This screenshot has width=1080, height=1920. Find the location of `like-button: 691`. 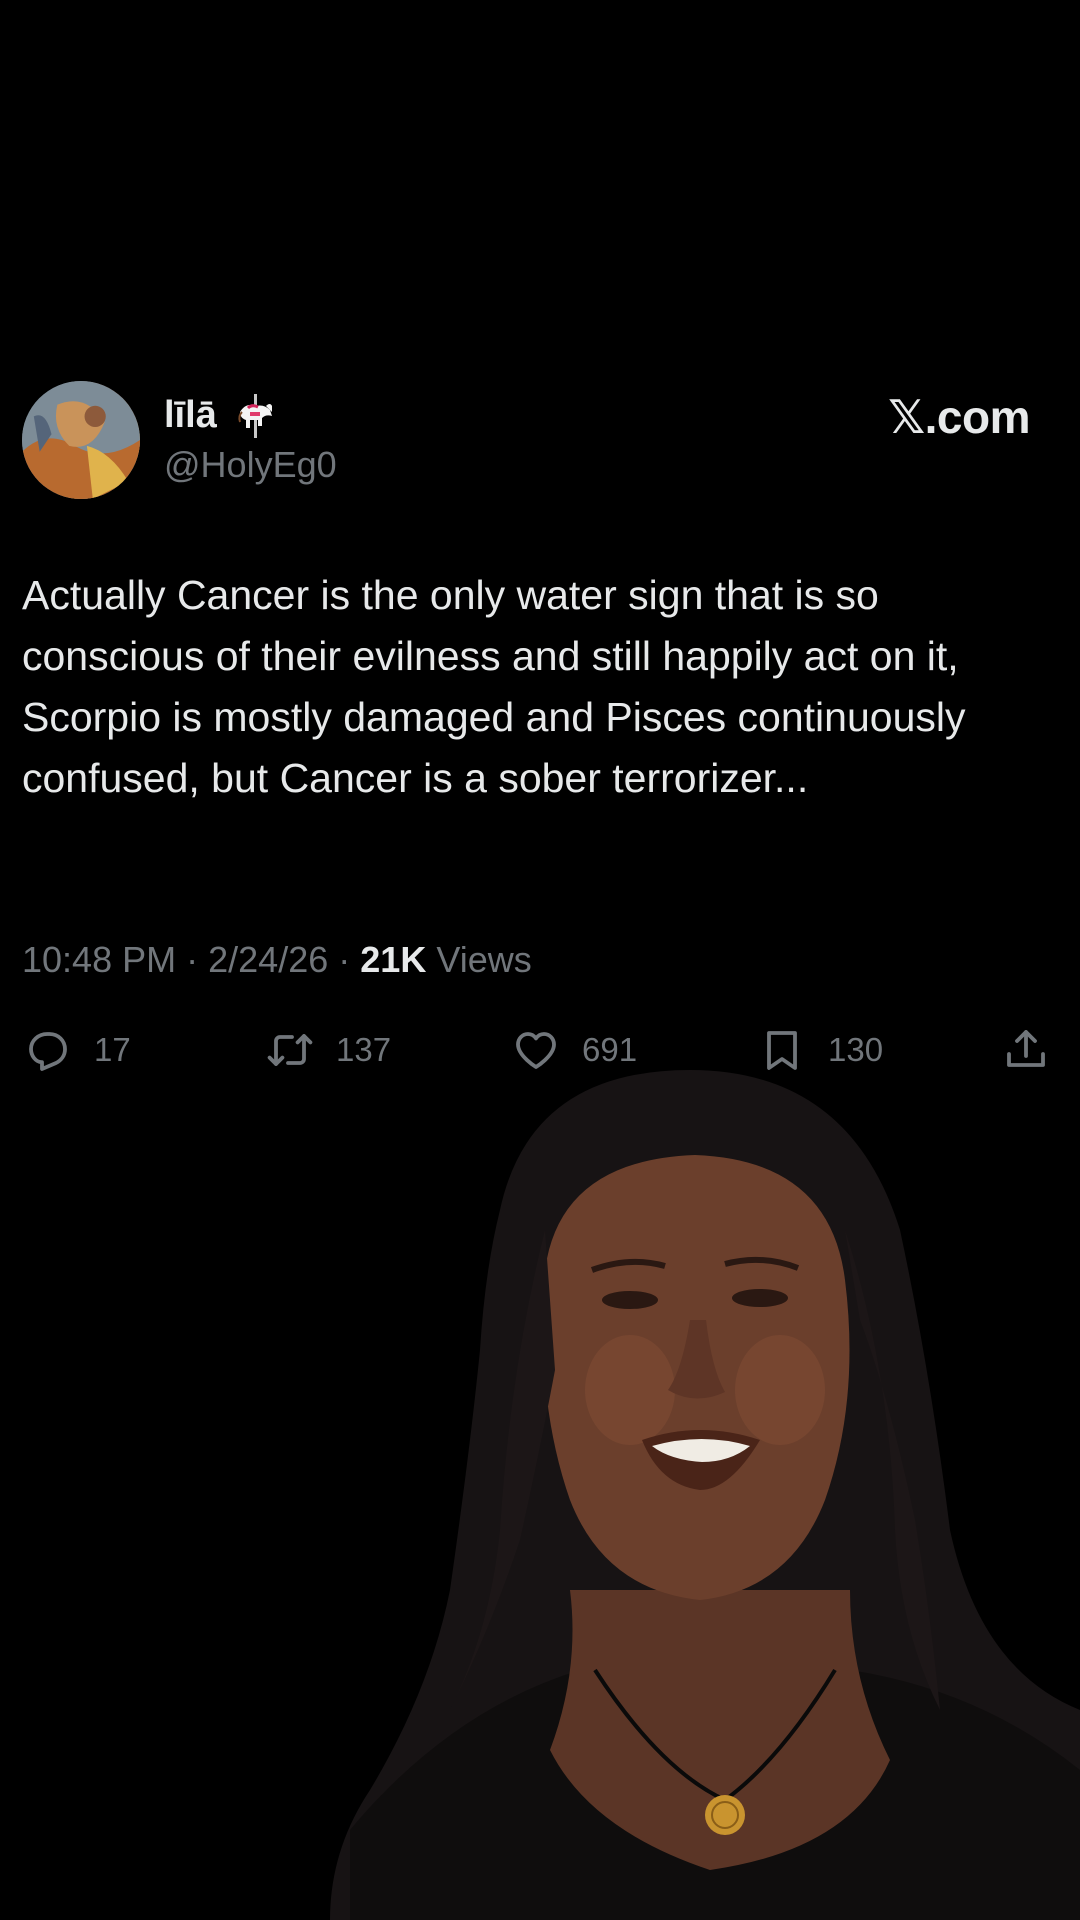

like-button: 691 is located at coordinates (574, 1050).